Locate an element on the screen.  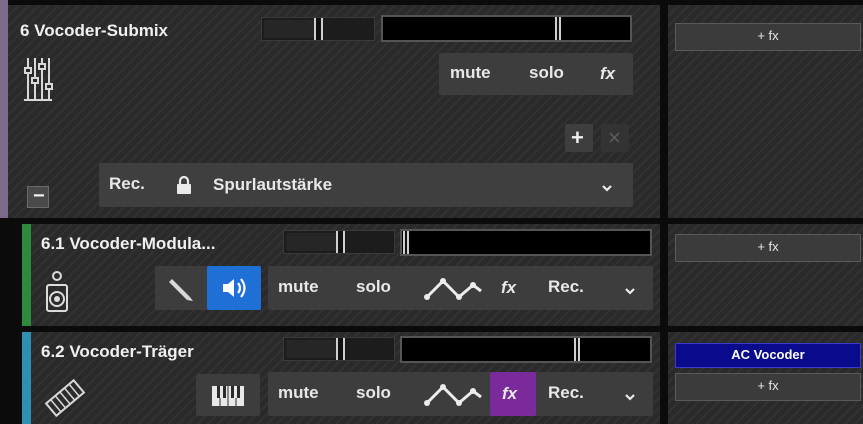
audio-input-icon is located at coordinates (57, 291).